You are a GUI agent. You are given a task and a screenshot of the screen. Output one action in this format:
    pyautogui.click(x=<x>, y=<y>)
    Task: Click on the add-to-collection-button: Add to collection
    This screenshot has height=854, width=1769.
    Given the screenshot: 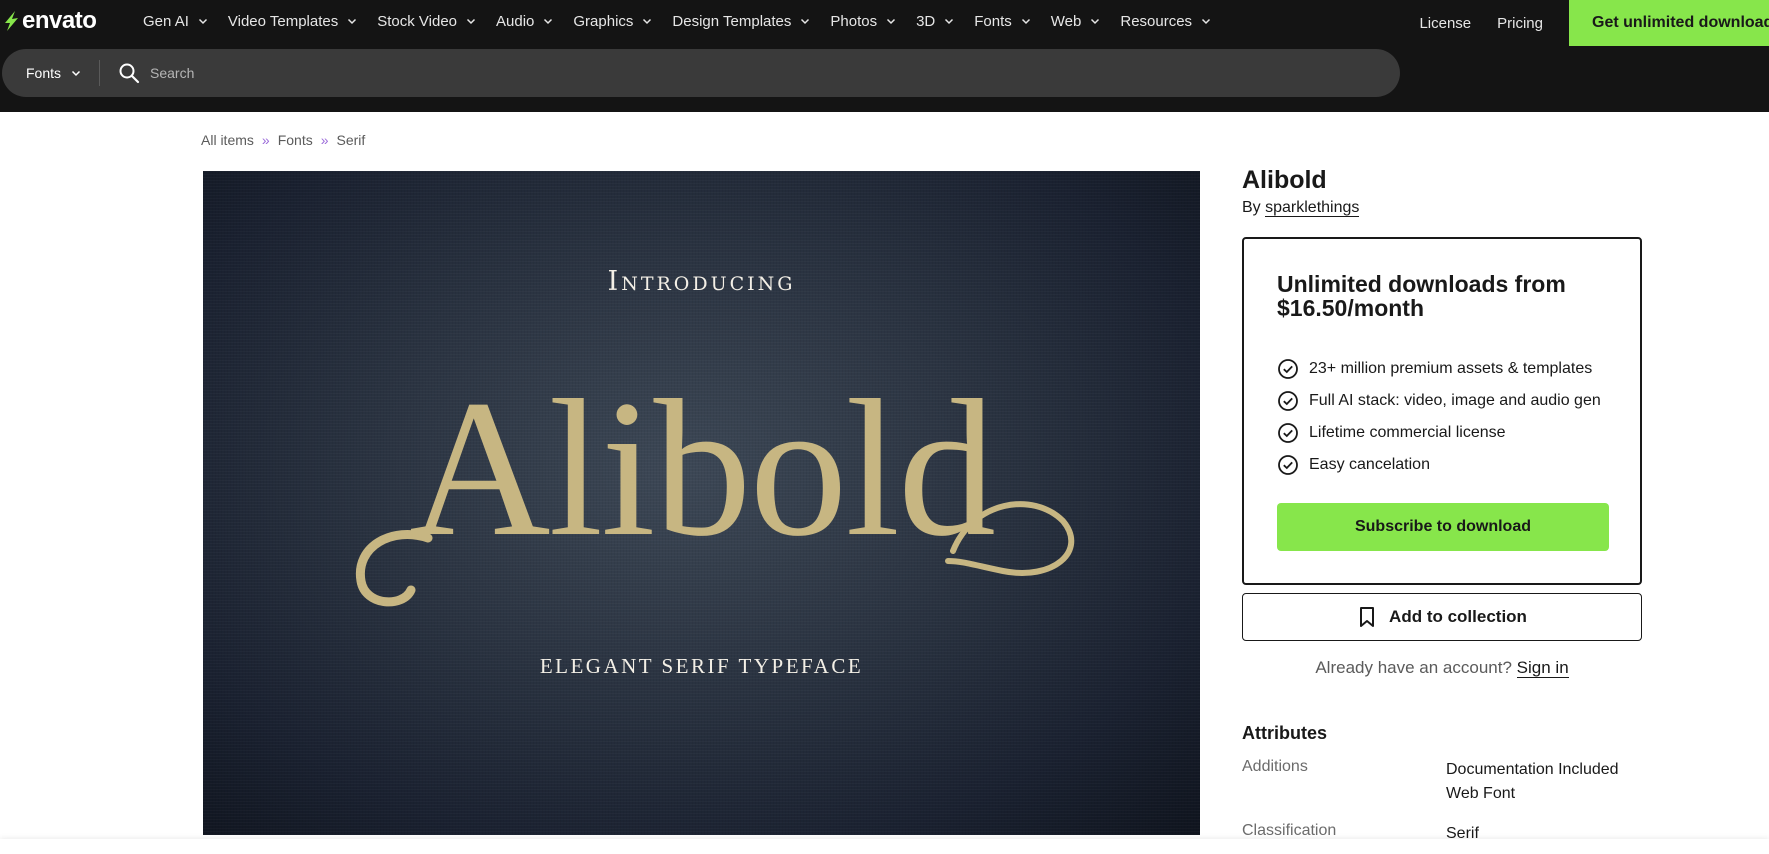 What is the action you would take?
    pyautogui.click(x=1442, y=617)
    